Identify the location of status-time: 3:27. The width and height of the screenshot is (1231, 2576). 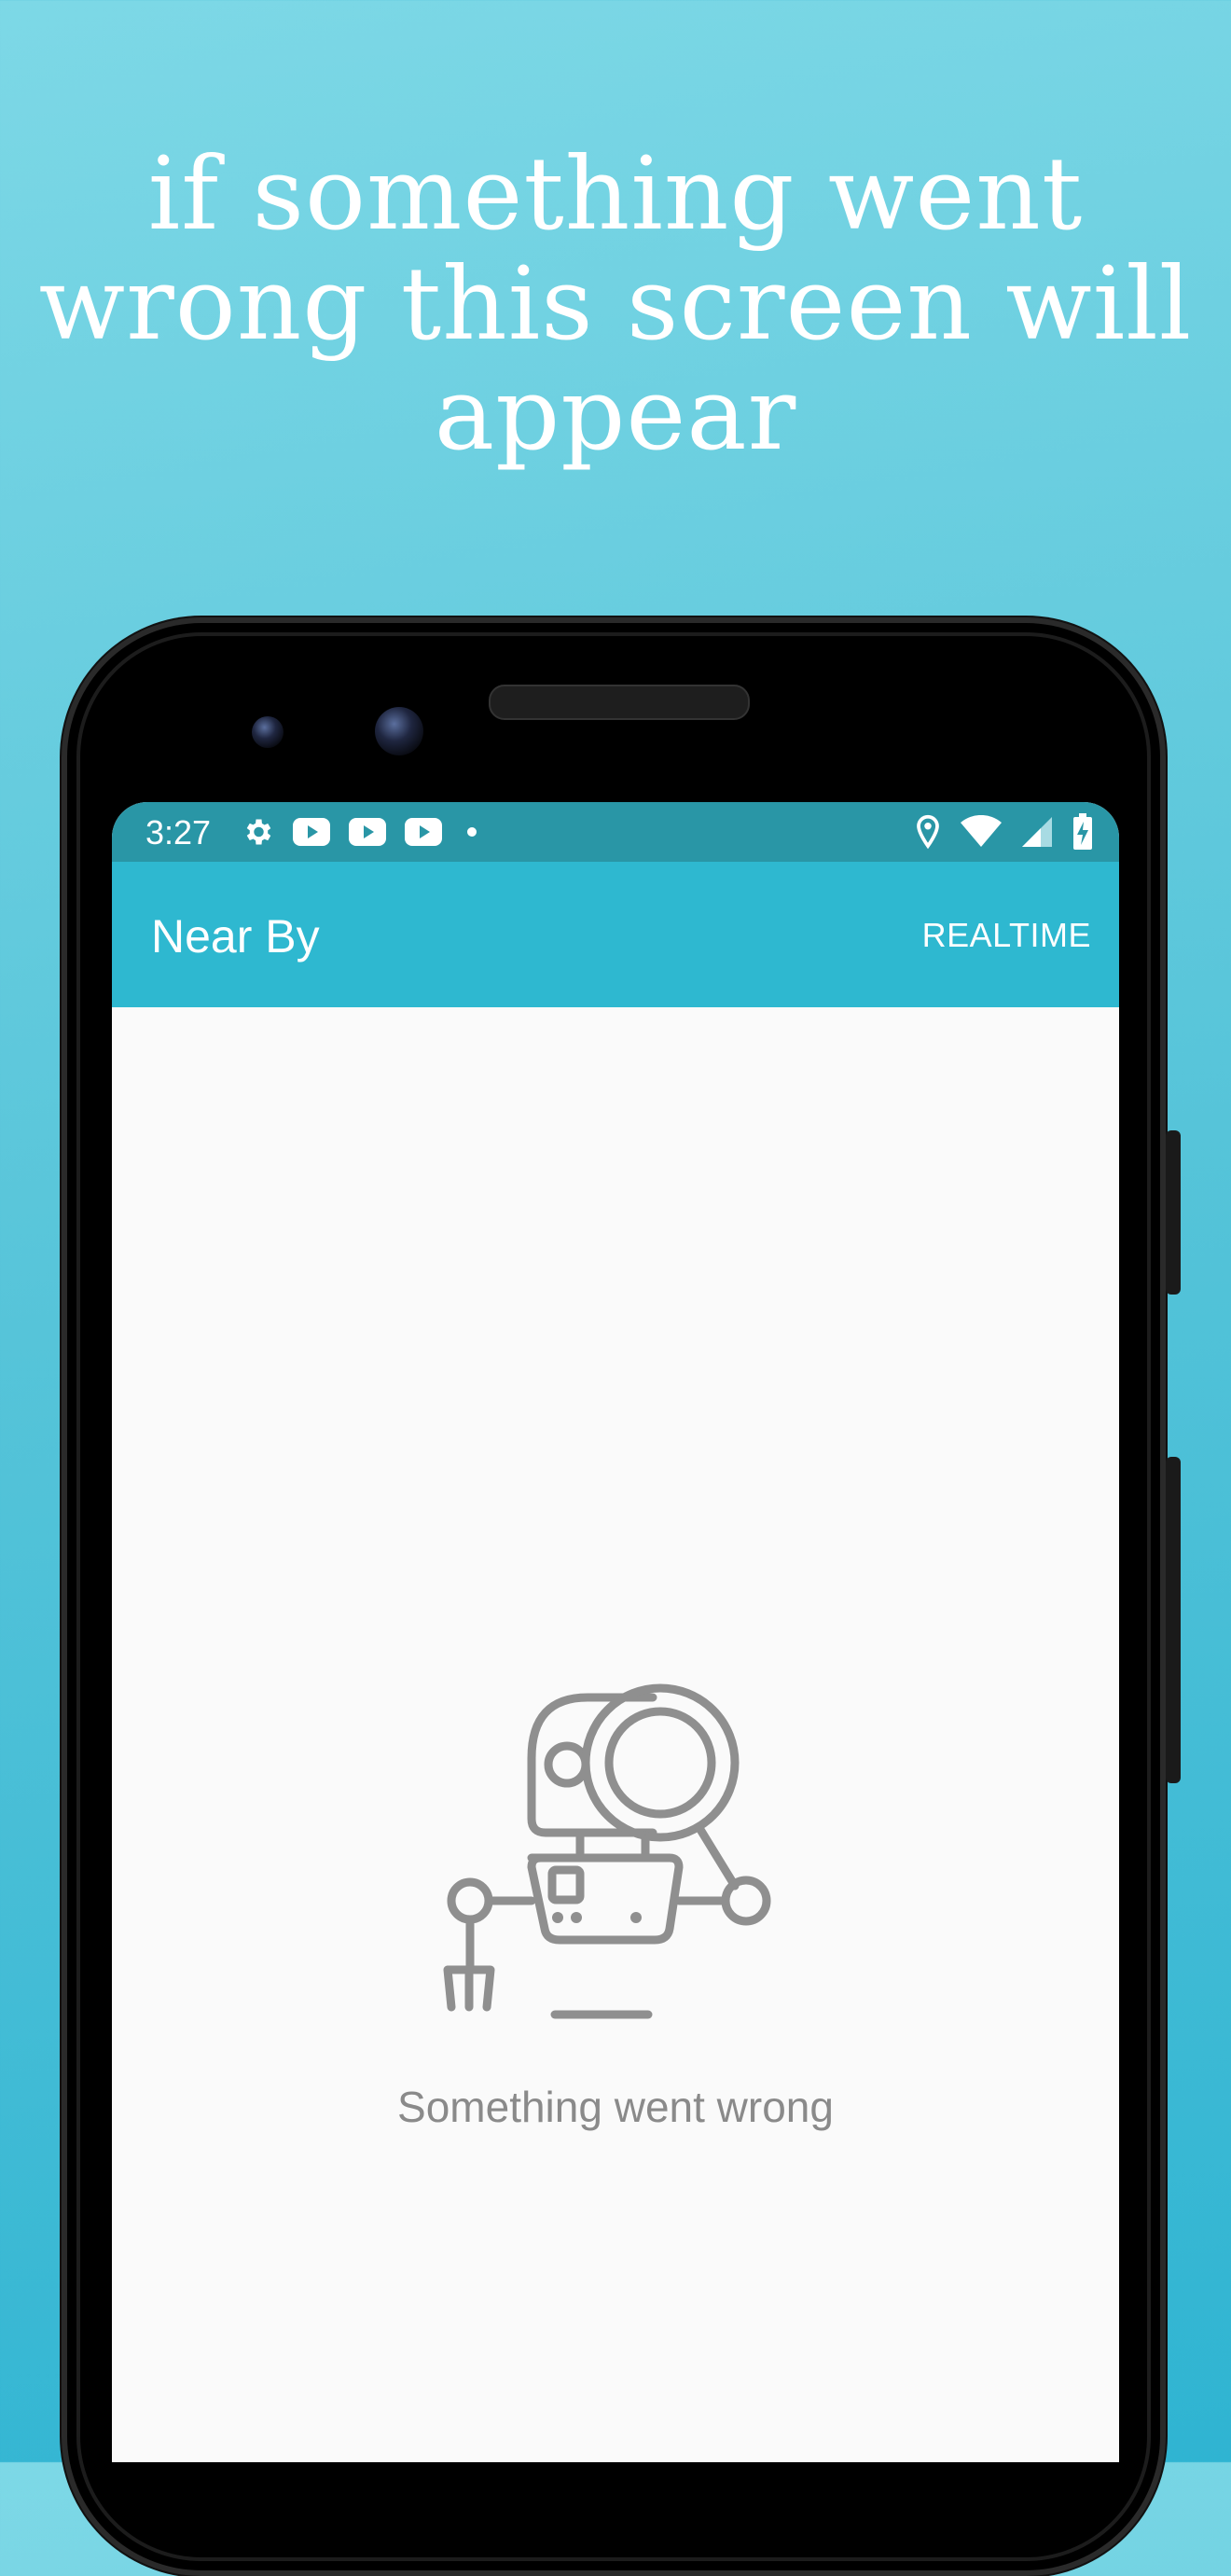
(178, 832).